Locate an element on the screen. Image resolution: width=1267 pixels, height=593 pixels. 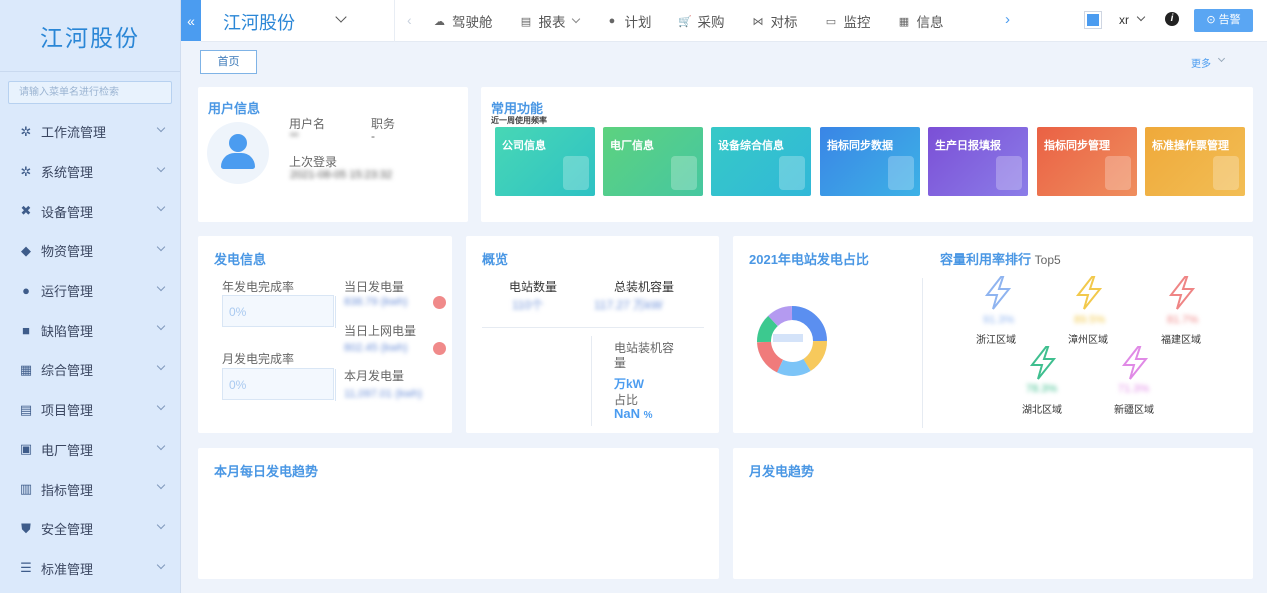
card-title: 用户信息 is located at coordinates (234, 108).